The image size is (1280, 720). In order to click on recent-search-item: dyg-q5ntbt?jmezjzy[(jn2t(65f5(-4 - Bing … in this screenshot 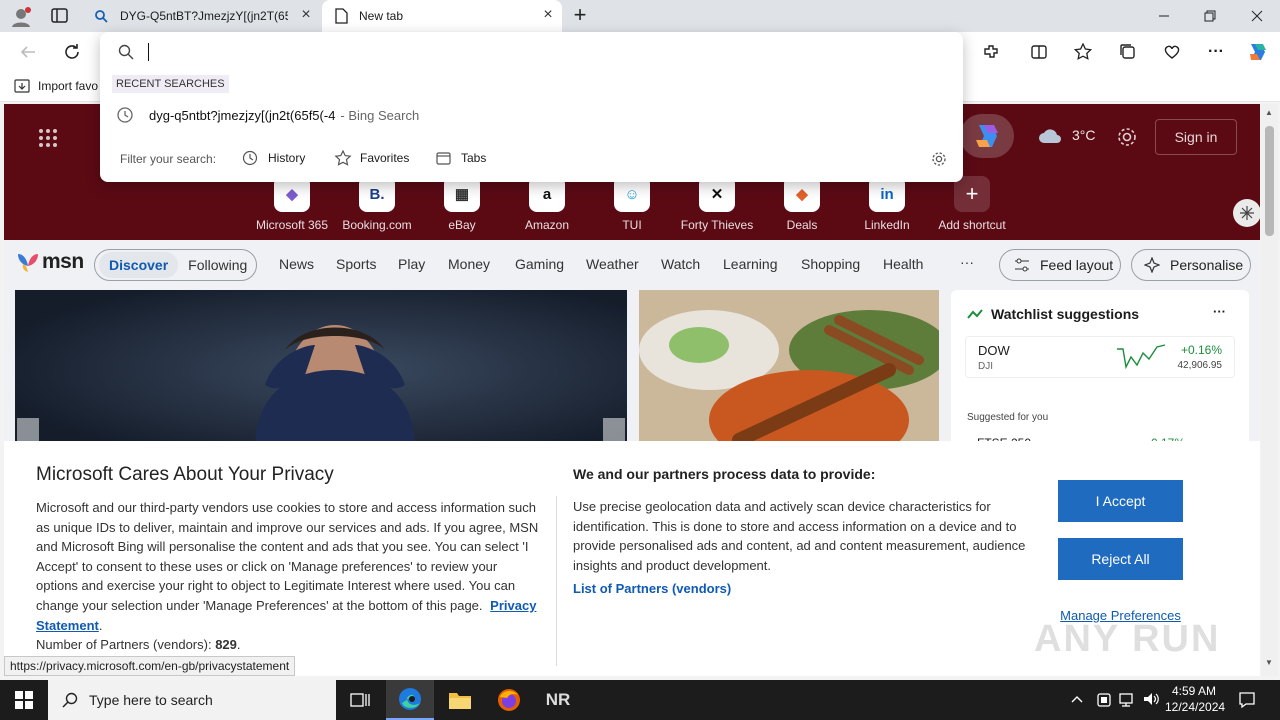, I will do `click(531, 115)`.